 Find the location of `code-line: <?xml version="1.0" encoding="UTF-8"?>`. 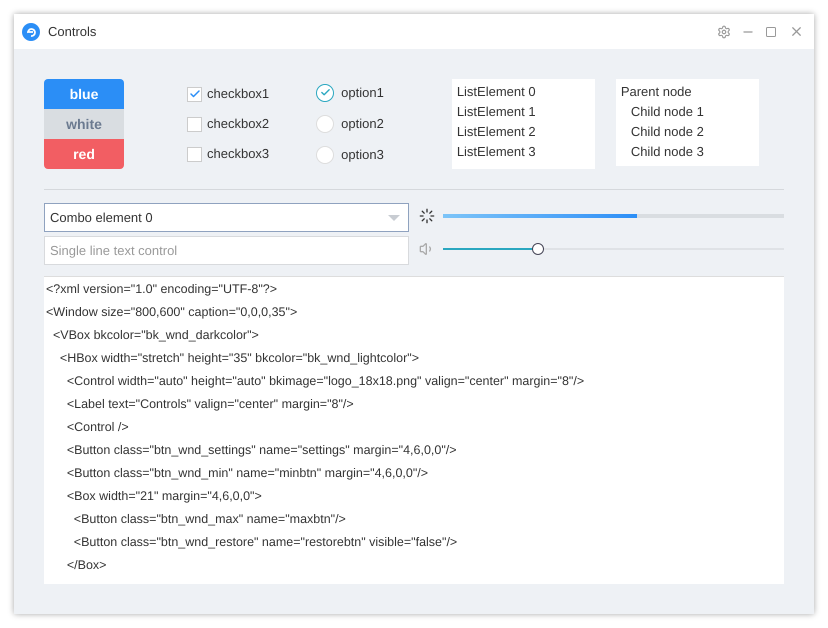

code-line: <?xml version="1.0" encoding="UTF-8"?> is located at coordinates (162, 289).